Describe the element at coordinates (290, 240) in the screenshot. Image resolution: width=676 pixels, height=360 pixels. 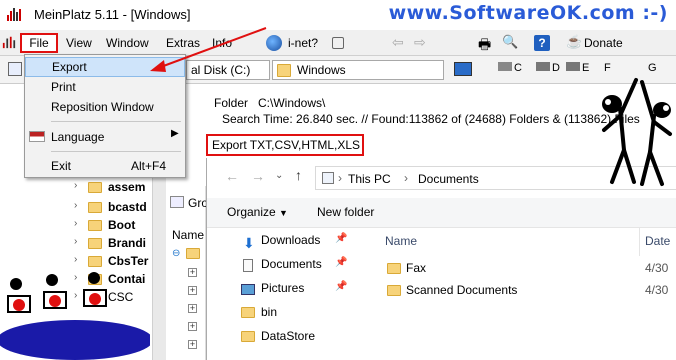
I see `nav-item-downloads: Downloads` at that location.